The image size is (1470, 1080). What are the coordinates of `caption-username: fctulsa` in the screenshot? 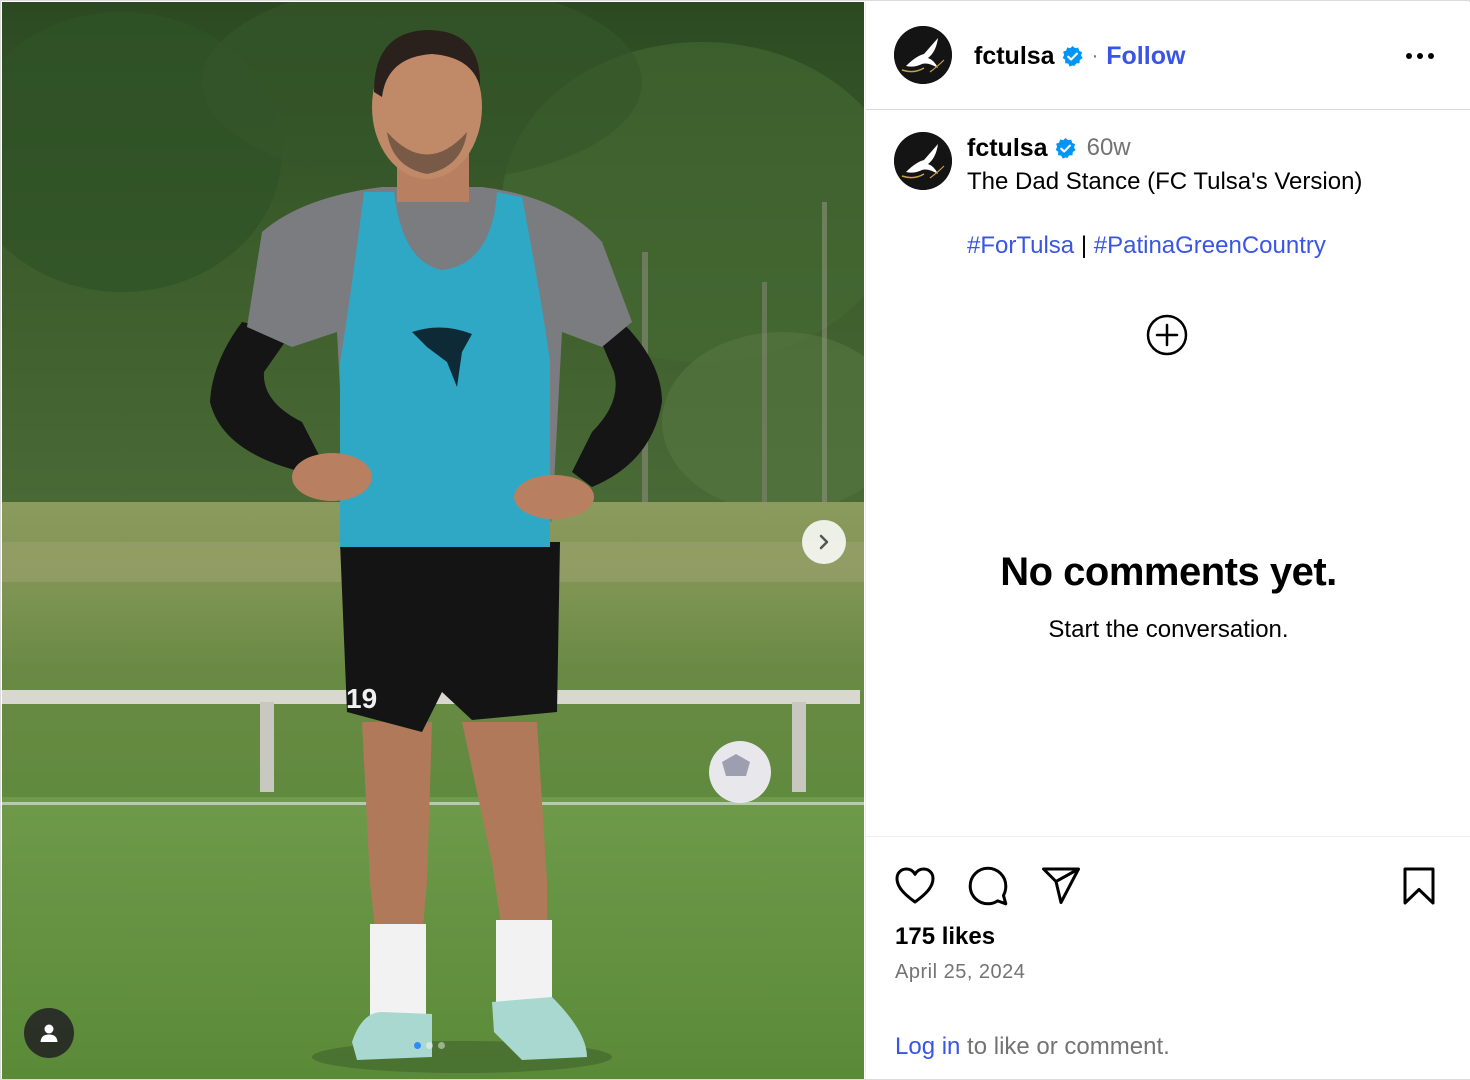 It's located at (1007, 148).